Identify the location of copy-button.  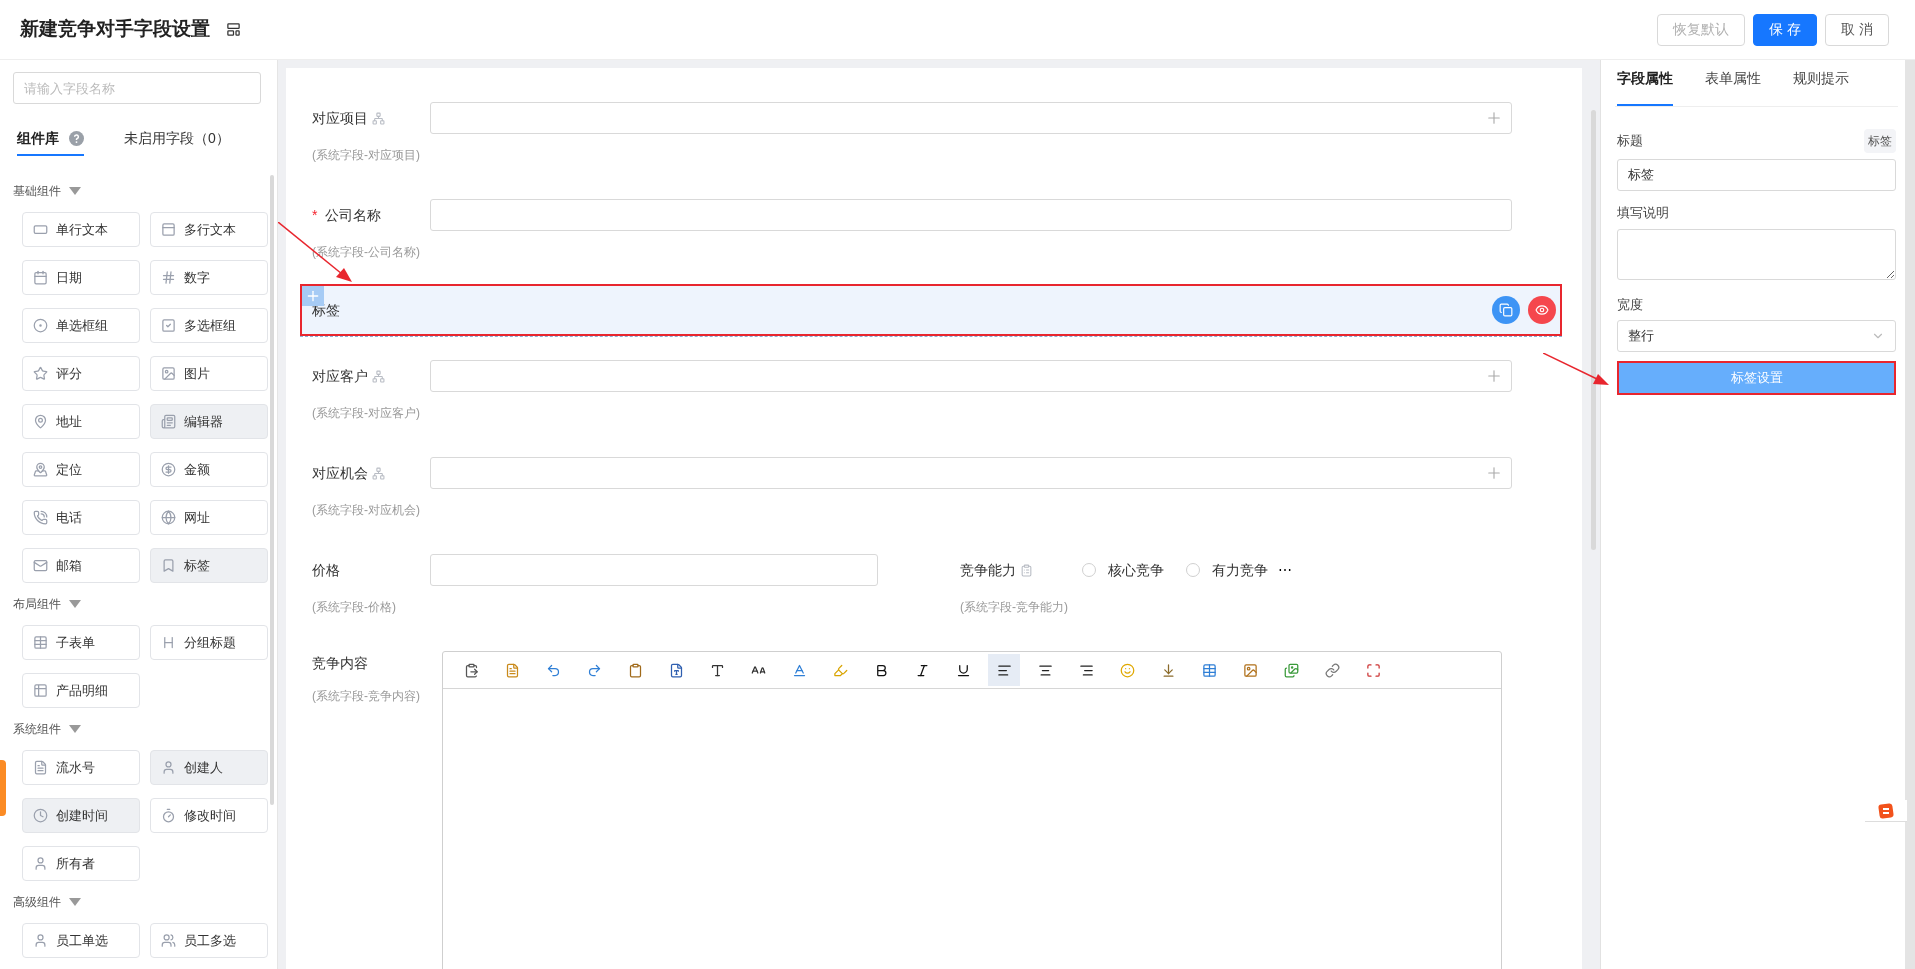
(1506, 310).